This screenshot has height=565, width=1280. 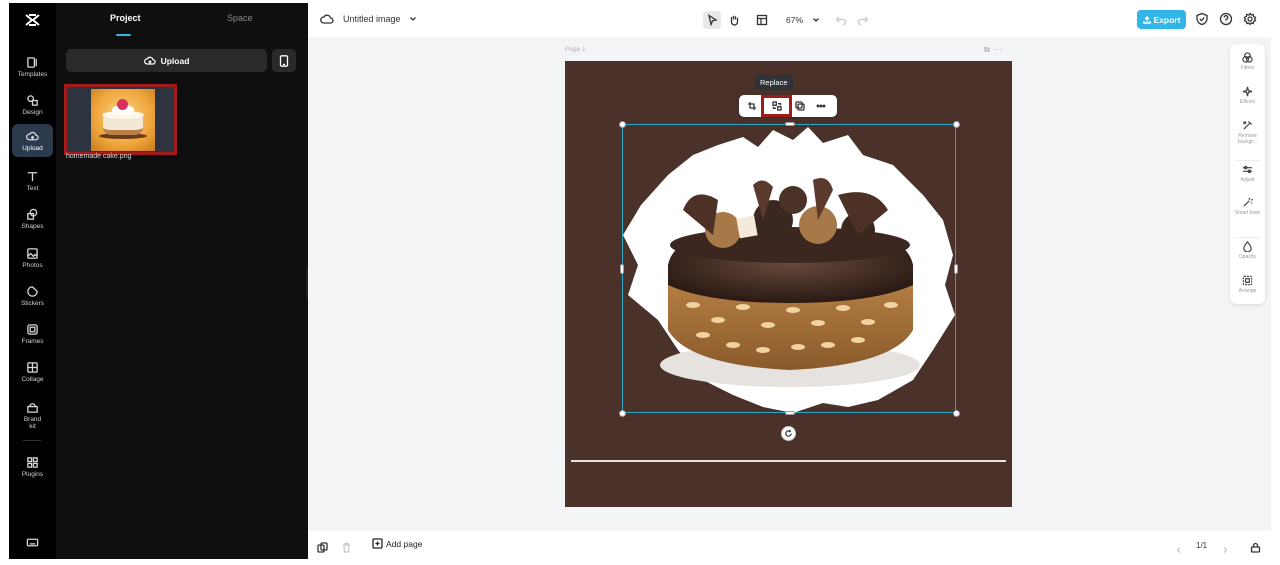 I want to click on trash-icon, so click(x=346, y=547).